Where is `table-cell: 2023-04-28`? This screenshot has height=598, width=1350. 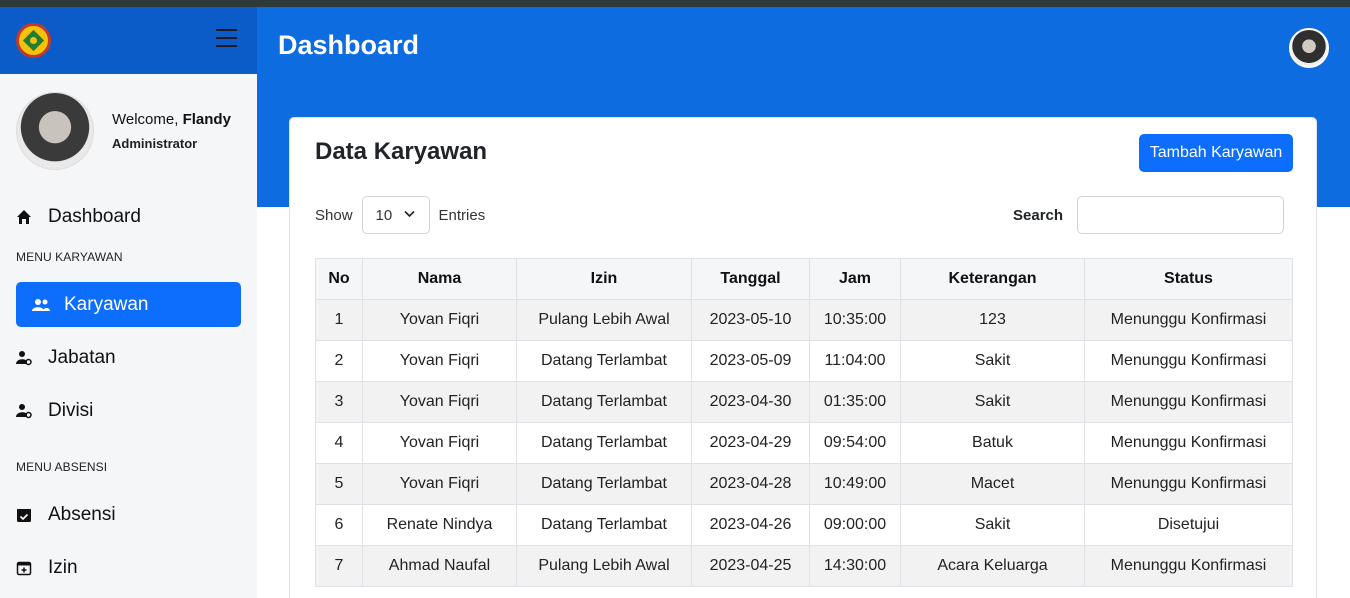 table-cell: 2023-04-28 is located at coordinates (750, 484).